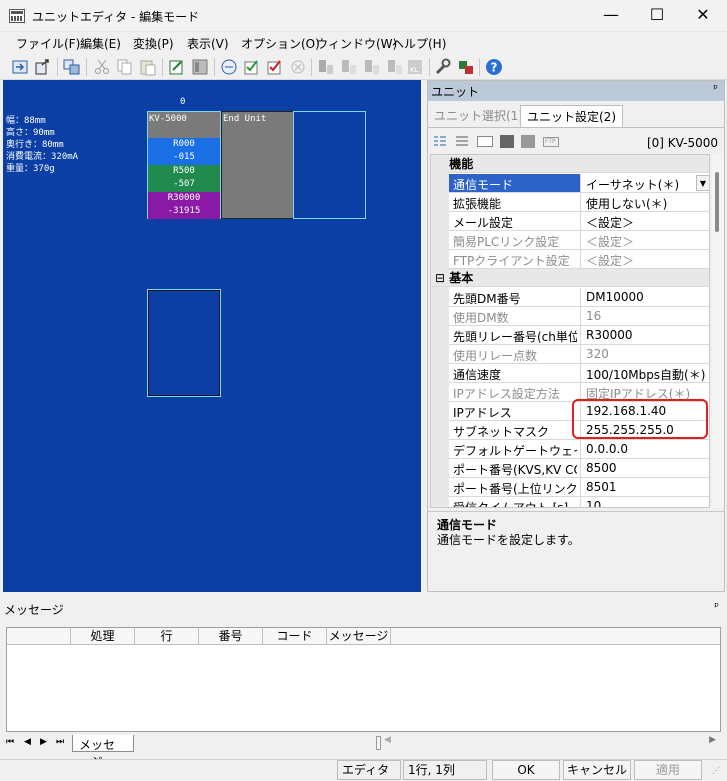  Describe the element at coordinates (200, 67) in the screenshot. I see `unit-icon` at that location.